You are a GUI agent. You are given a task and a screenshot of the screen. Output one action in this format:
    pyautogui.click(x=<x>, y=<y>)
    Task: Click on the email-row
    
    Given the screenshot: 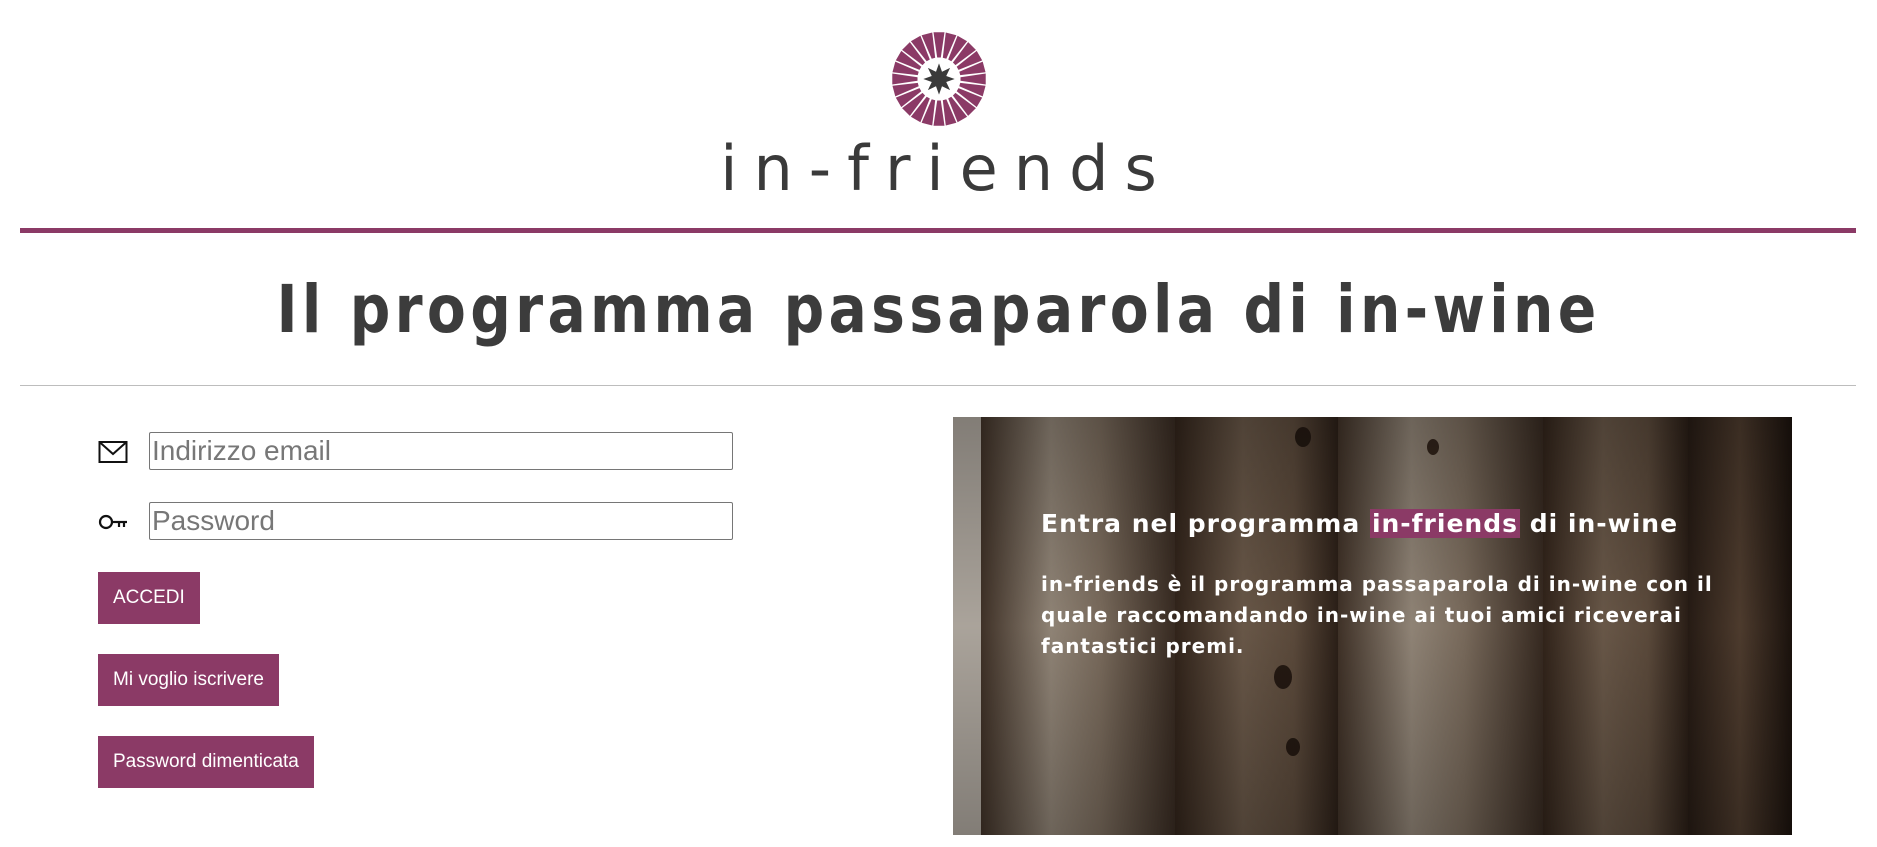 What is the action you would take?
    pyautogui.click(x=423, y=452)
    